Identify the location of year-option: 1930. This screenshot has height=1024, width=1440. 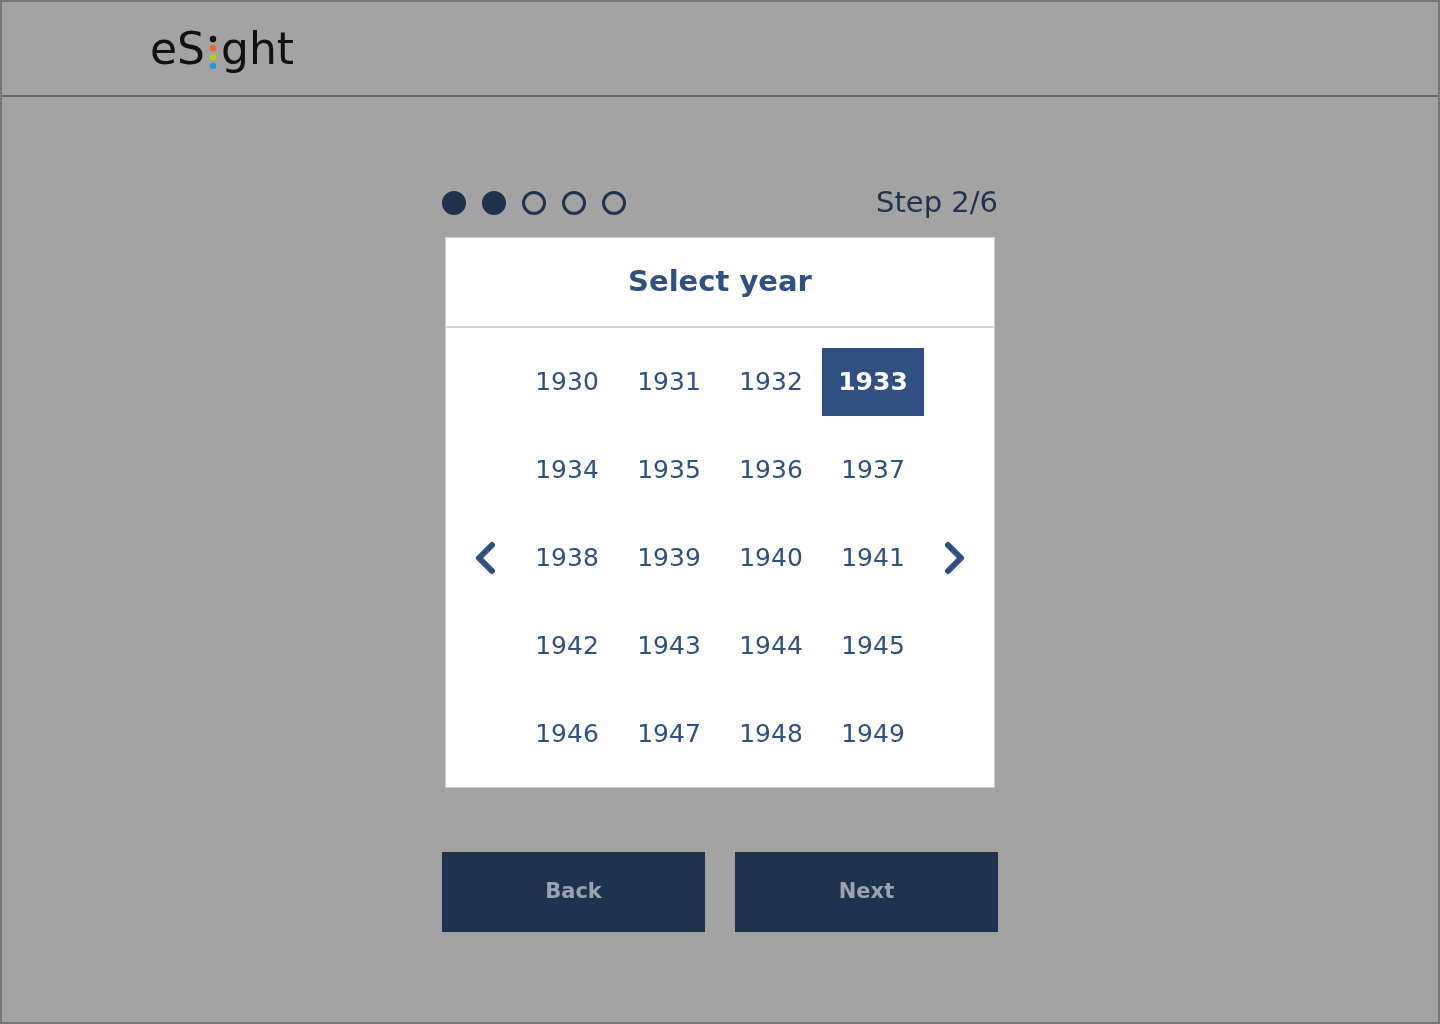
(567, 381).